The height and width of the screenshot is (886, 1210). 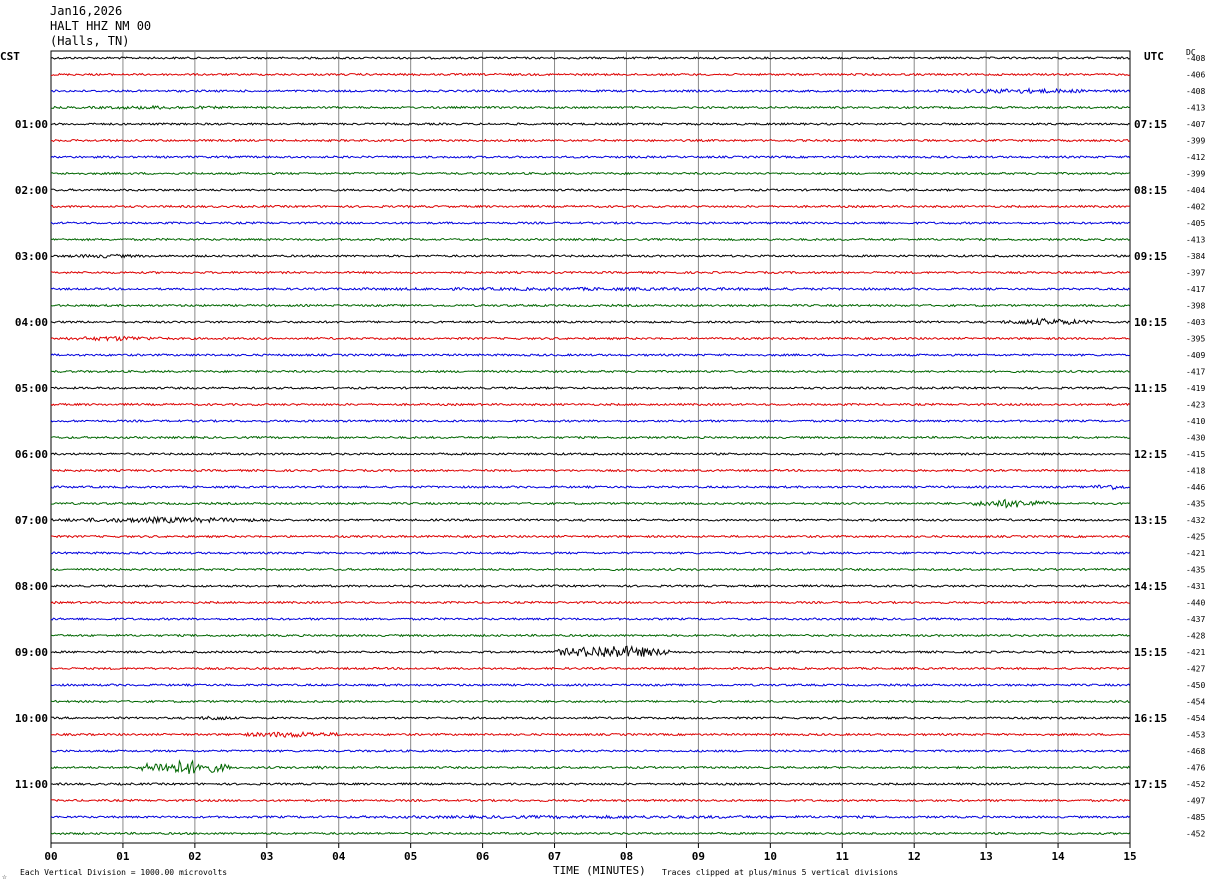 I want to click on dc-offset-label: -468, so click(x=1195, y=751).